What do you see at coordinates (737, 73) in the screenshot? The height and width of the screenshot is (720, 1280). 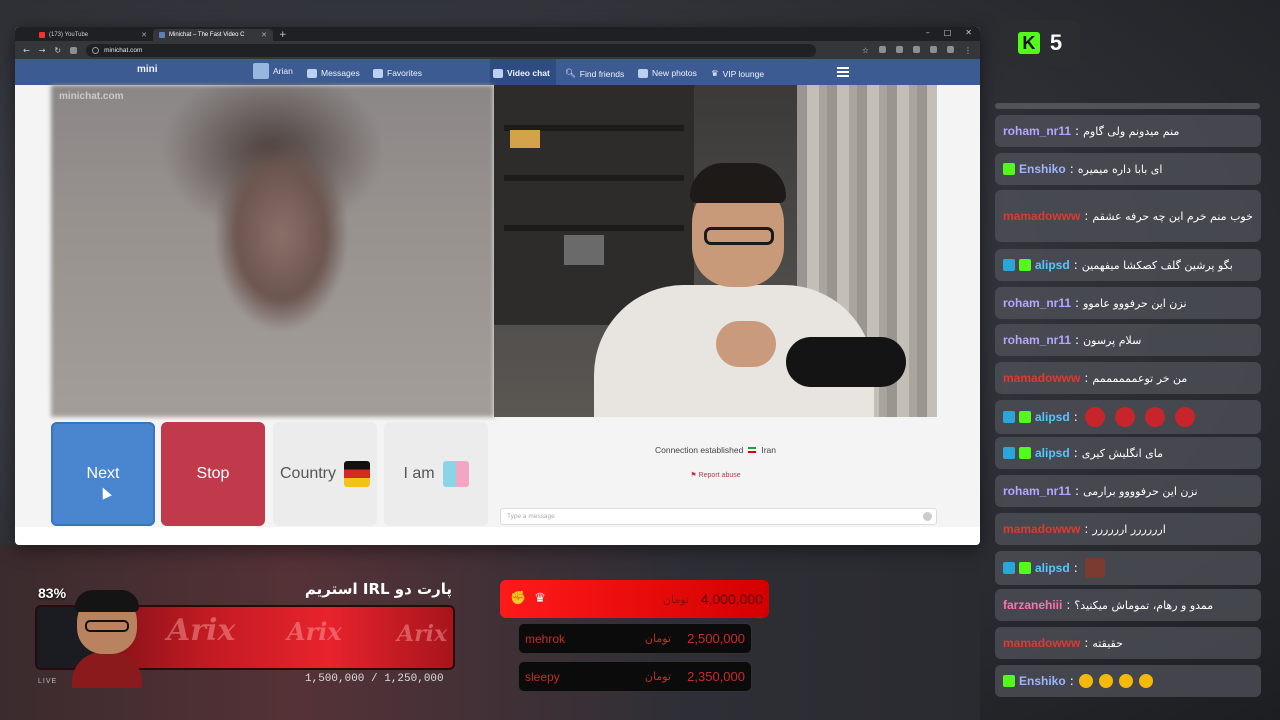 I see `nav-vip-lounge: ♛ VIP lounge` at bounding box center [737, 73].